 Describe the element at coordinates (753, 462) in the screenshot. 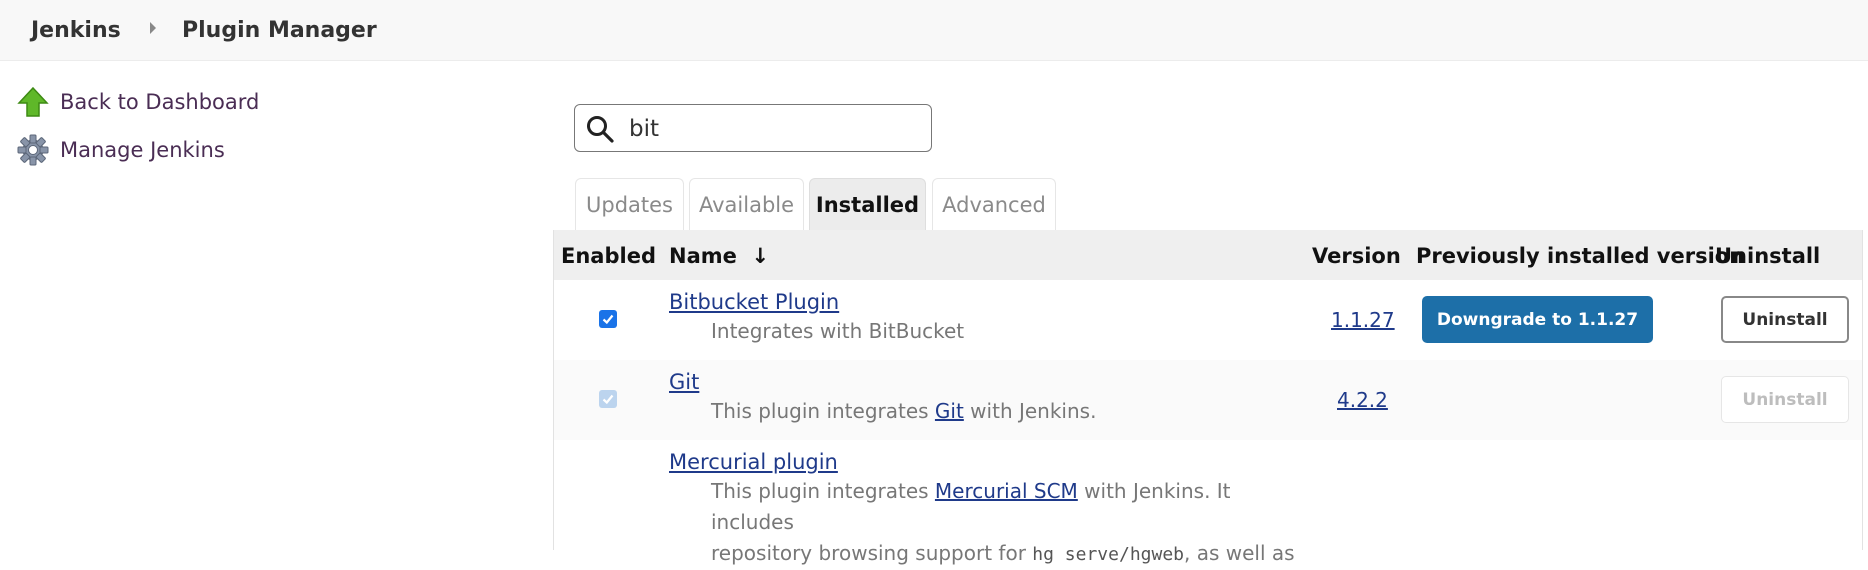

I see `plugin-name-link: Mercurial plugin` at that location.